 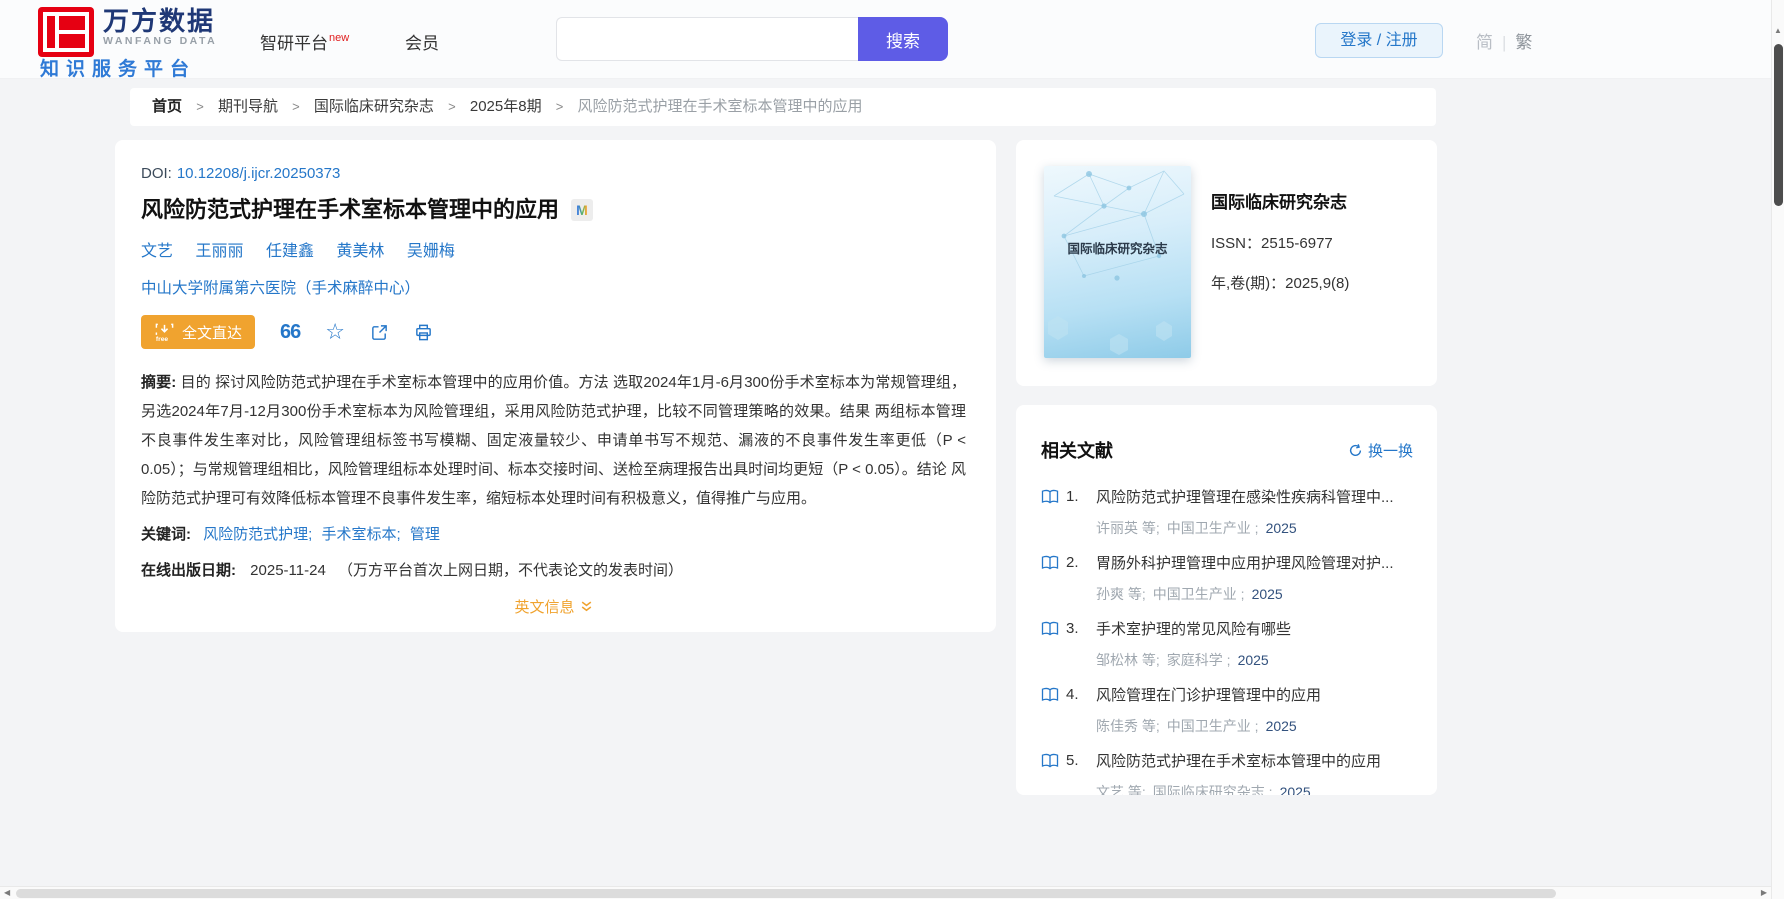 What do you see at coordinates (903, 39) in the screenshot?
I see `search-button: 搜索` at bounding box center [903, 39].